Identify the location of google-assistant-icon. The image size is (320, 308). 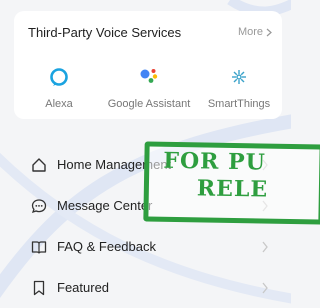
(149, 77).